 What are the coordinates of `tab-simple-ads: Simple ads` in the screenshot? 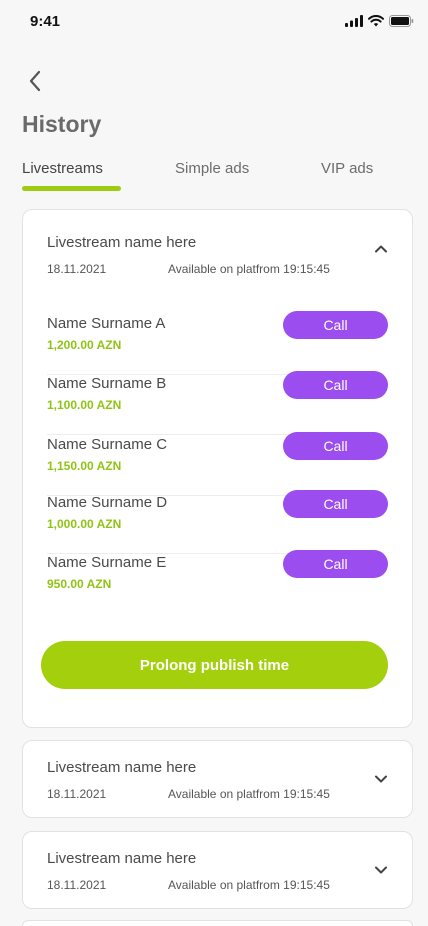 It's located at (212, 168).